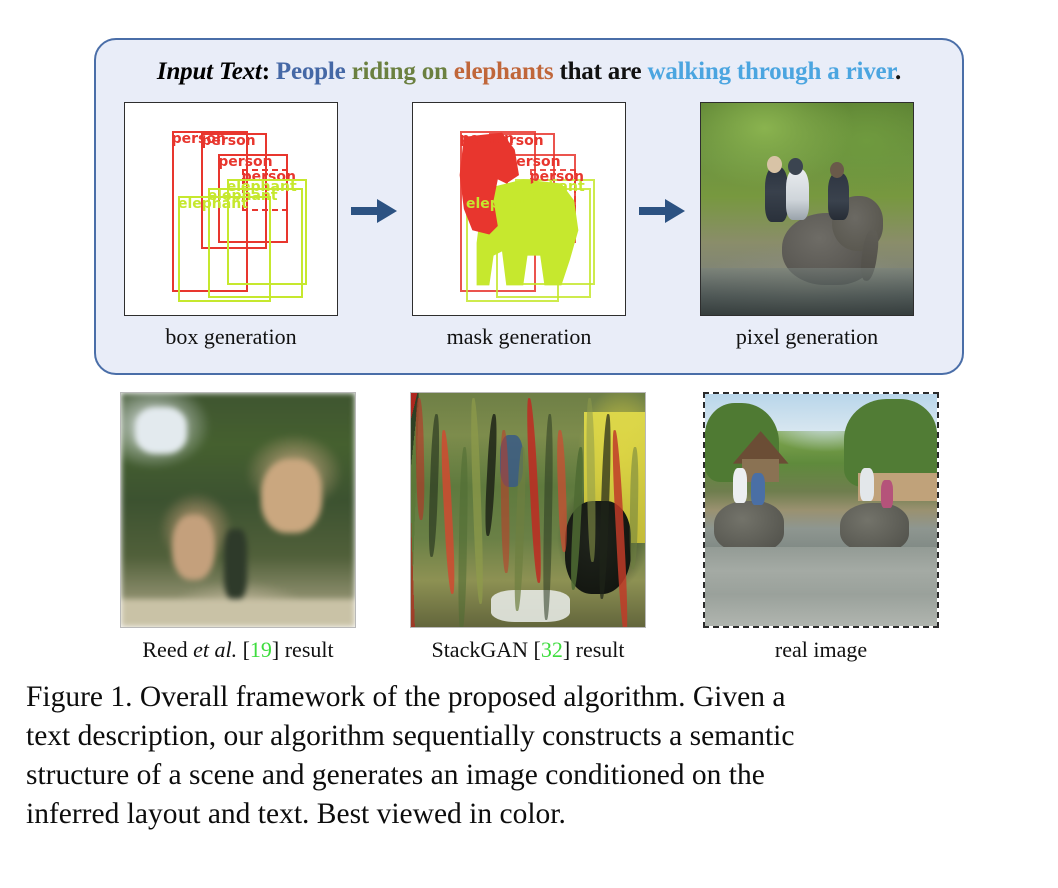 The height and width of the screenshot is (888, 1058). I want to click on stage-caption-mask-generation: mask generation, so click(519, 336).